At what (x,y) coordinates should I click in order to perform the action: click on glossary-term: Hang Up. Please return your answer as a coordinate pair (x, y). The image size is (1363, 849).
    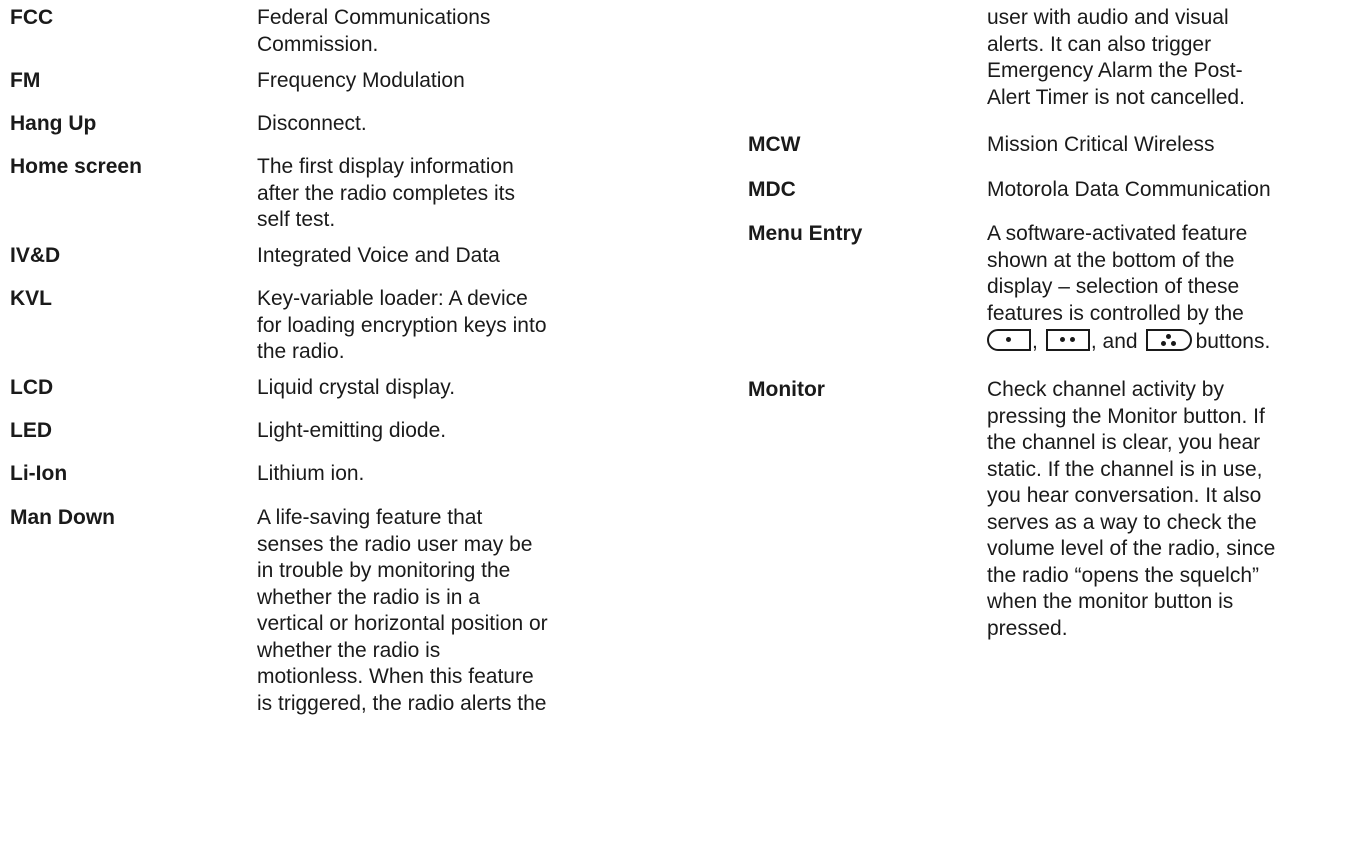
    Looking at the image, I should click on (53, 123).